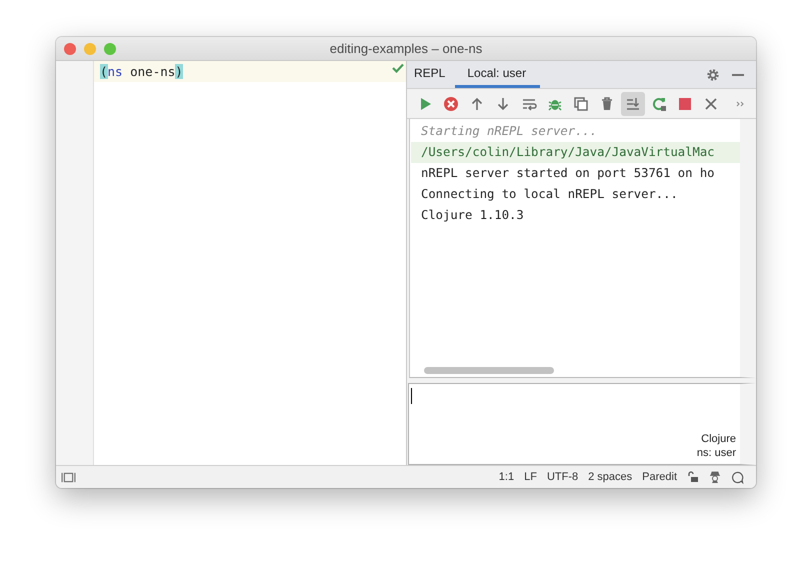  I want to click on close-button, so click(70, 48).